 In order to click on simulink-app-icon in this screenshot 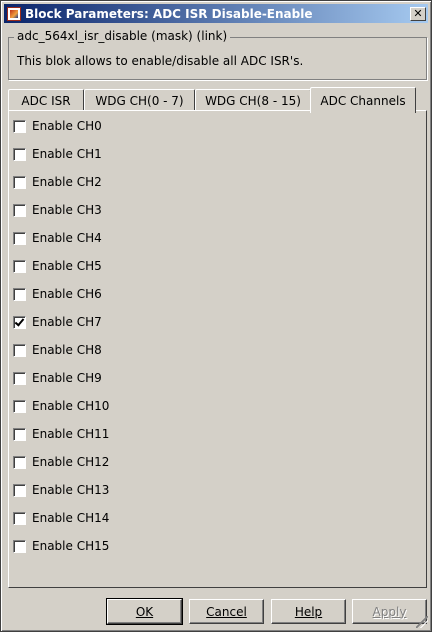, I will do `click(14, 13)`.